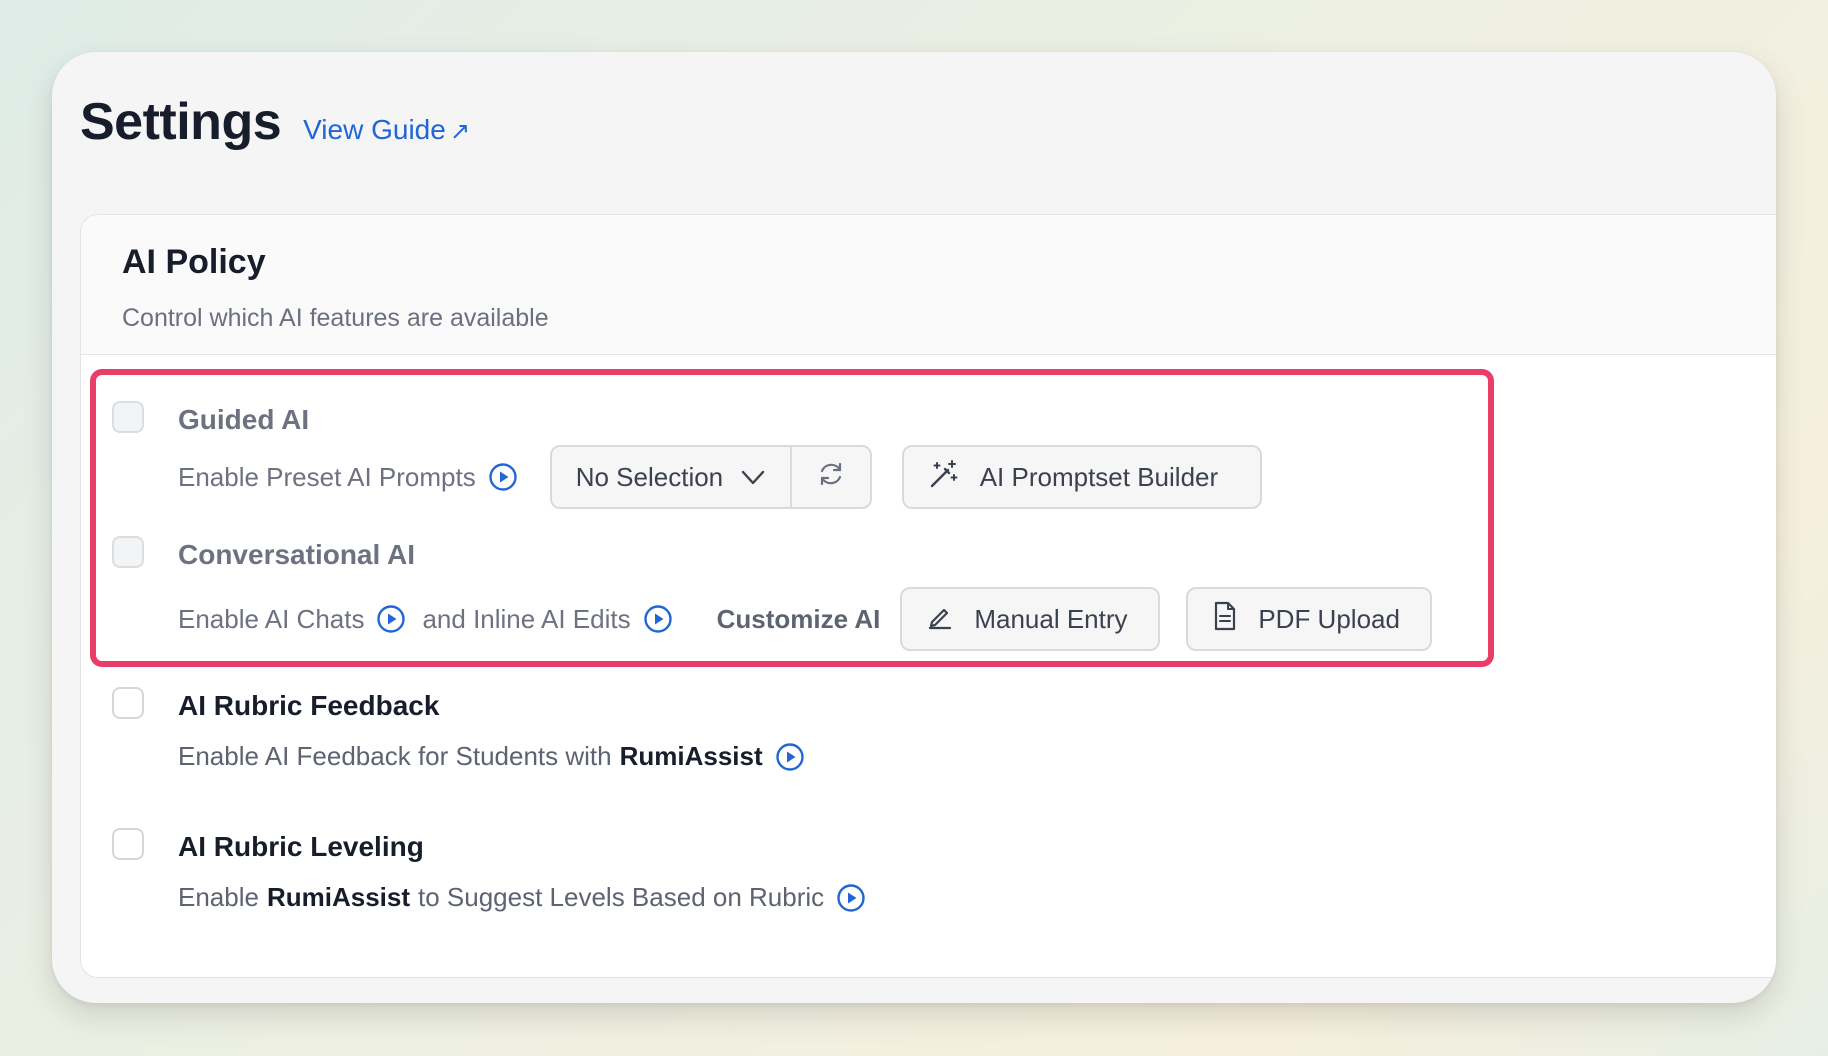 The height and width of the screenshot is (1056, 1828). I want to click on view-guide-link: View Guide ↗, so click(386, 130).